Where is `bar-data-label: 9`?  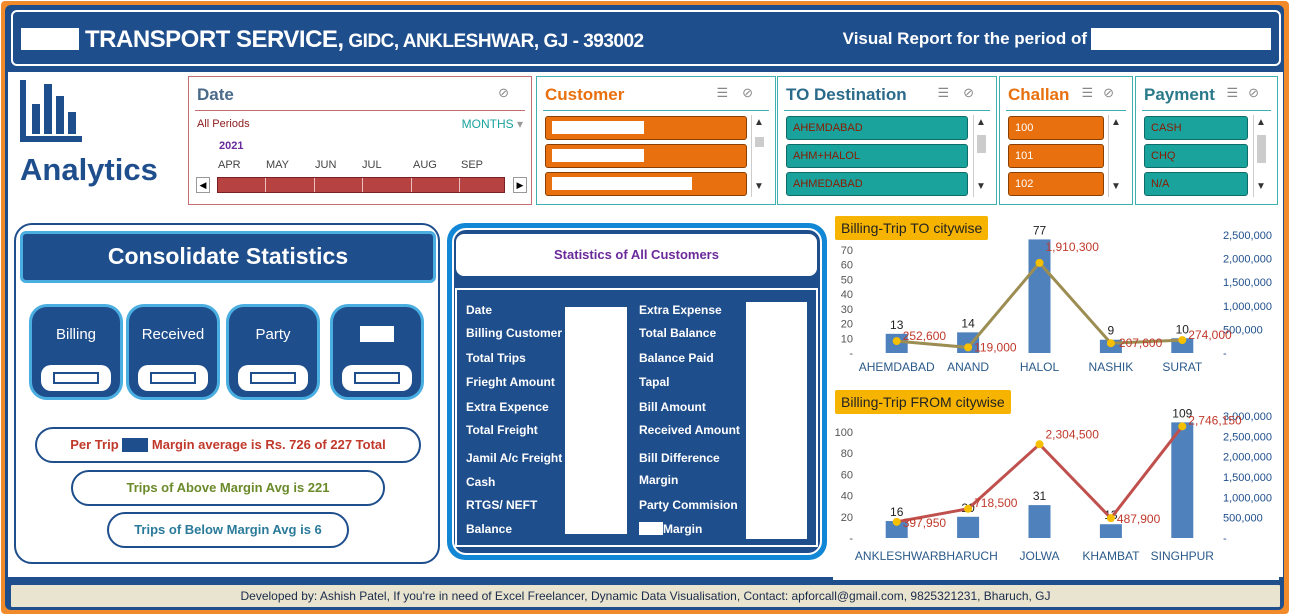 bar-data-label: 9 is located at coordinates (1111, 331).